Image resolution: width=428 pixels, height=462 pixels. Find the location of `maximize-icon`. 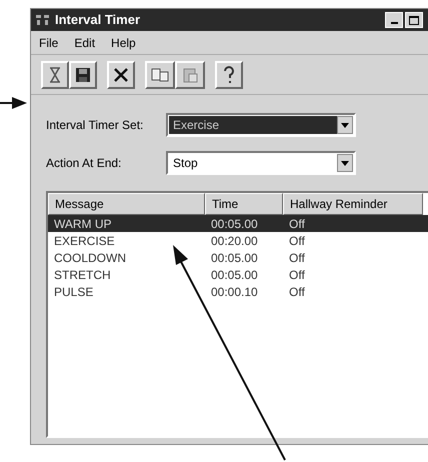

maximize-icon is located at coordinates (414, 20).